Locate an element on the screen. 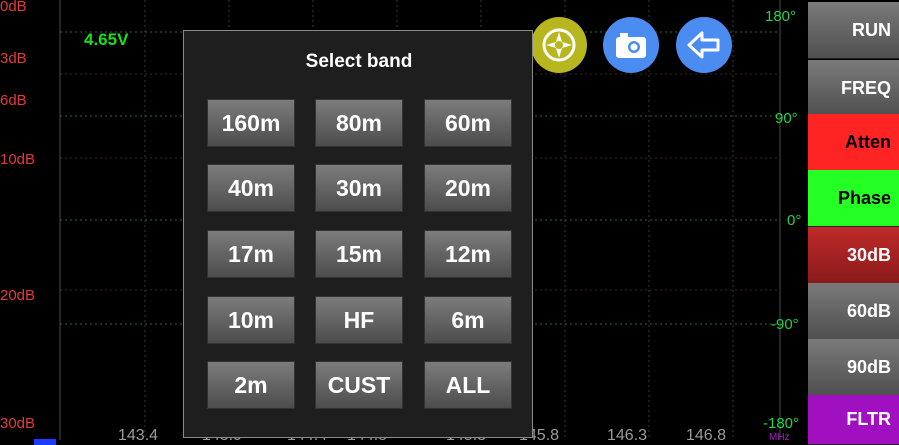 The image size is (899, 445). y-label-3db: 3dB is located at coordinates (13, 58).